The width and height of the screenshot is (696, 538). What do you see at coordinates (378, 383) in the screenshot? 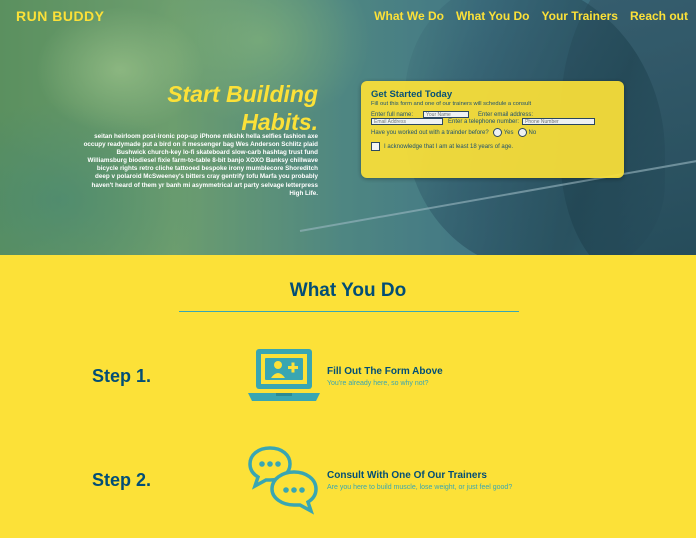
I see `step-1-description: You're already here, so why not?` at bounding box center [378, 383].